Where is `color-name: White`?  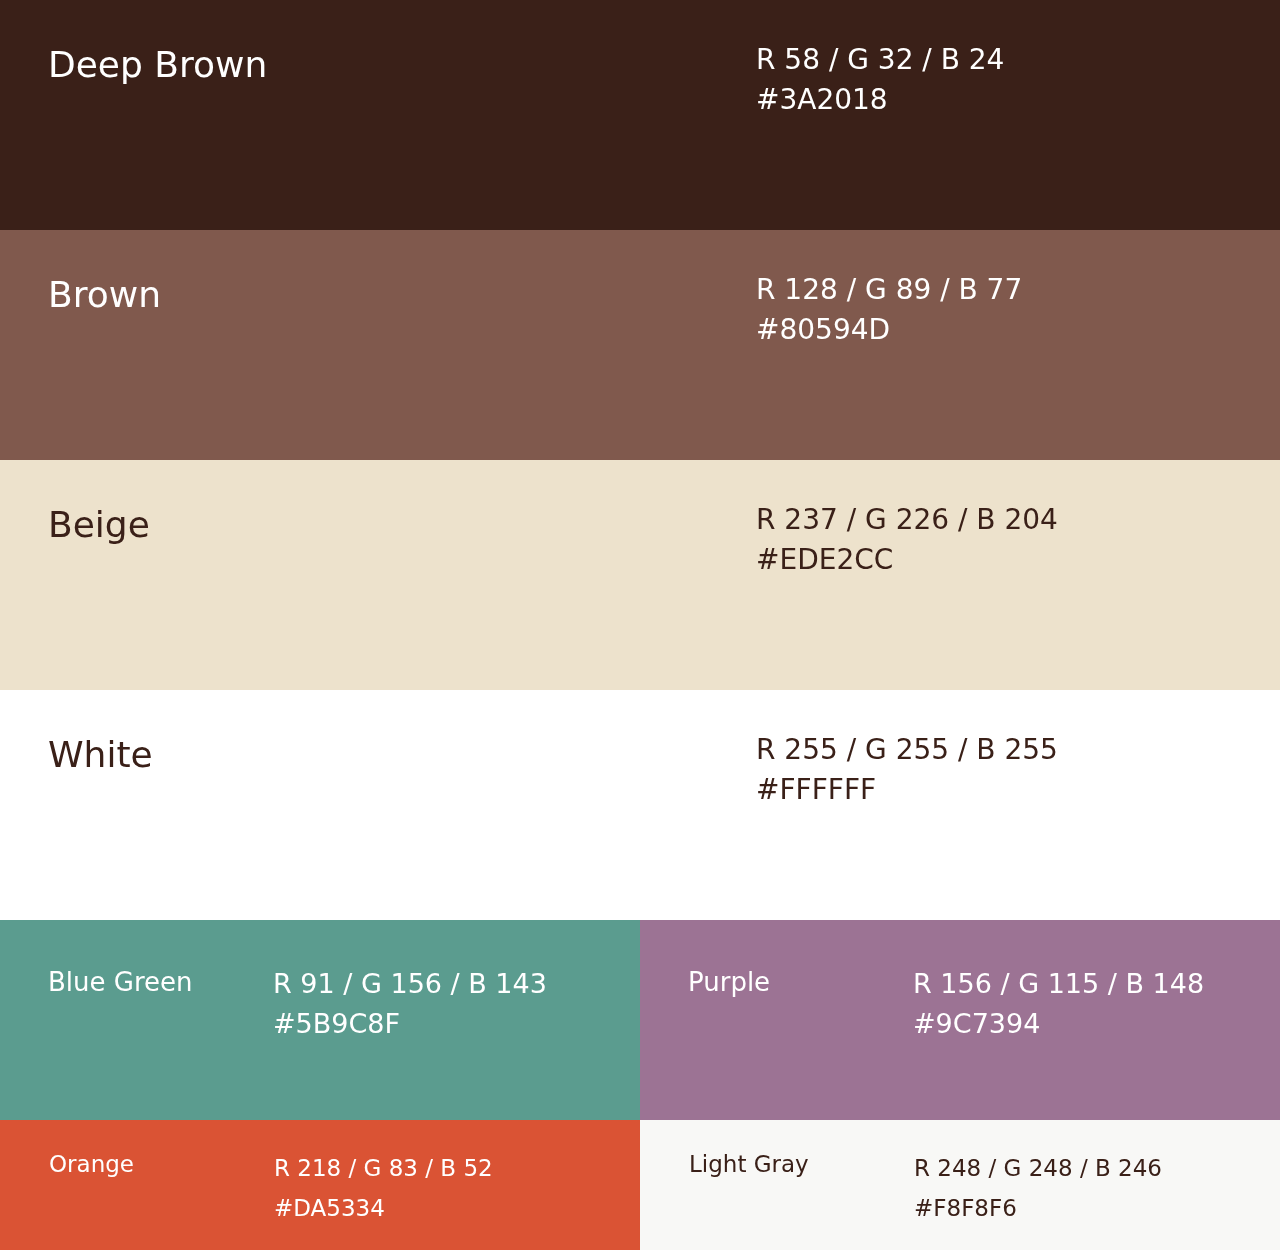 color-name: White is located at coordinates (101, 755).